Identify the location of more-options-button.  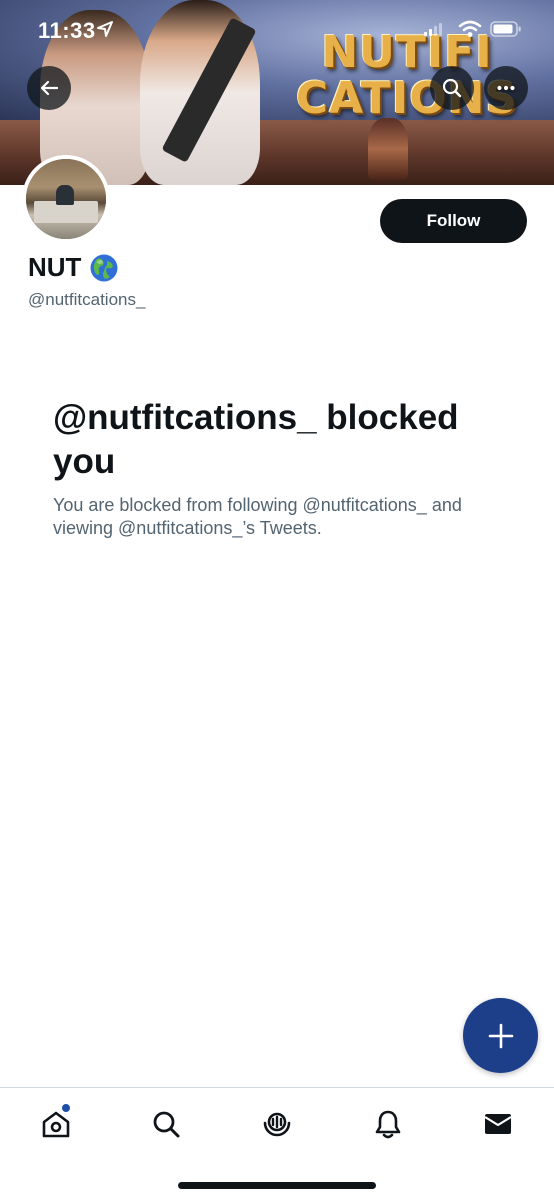
(506, 88).